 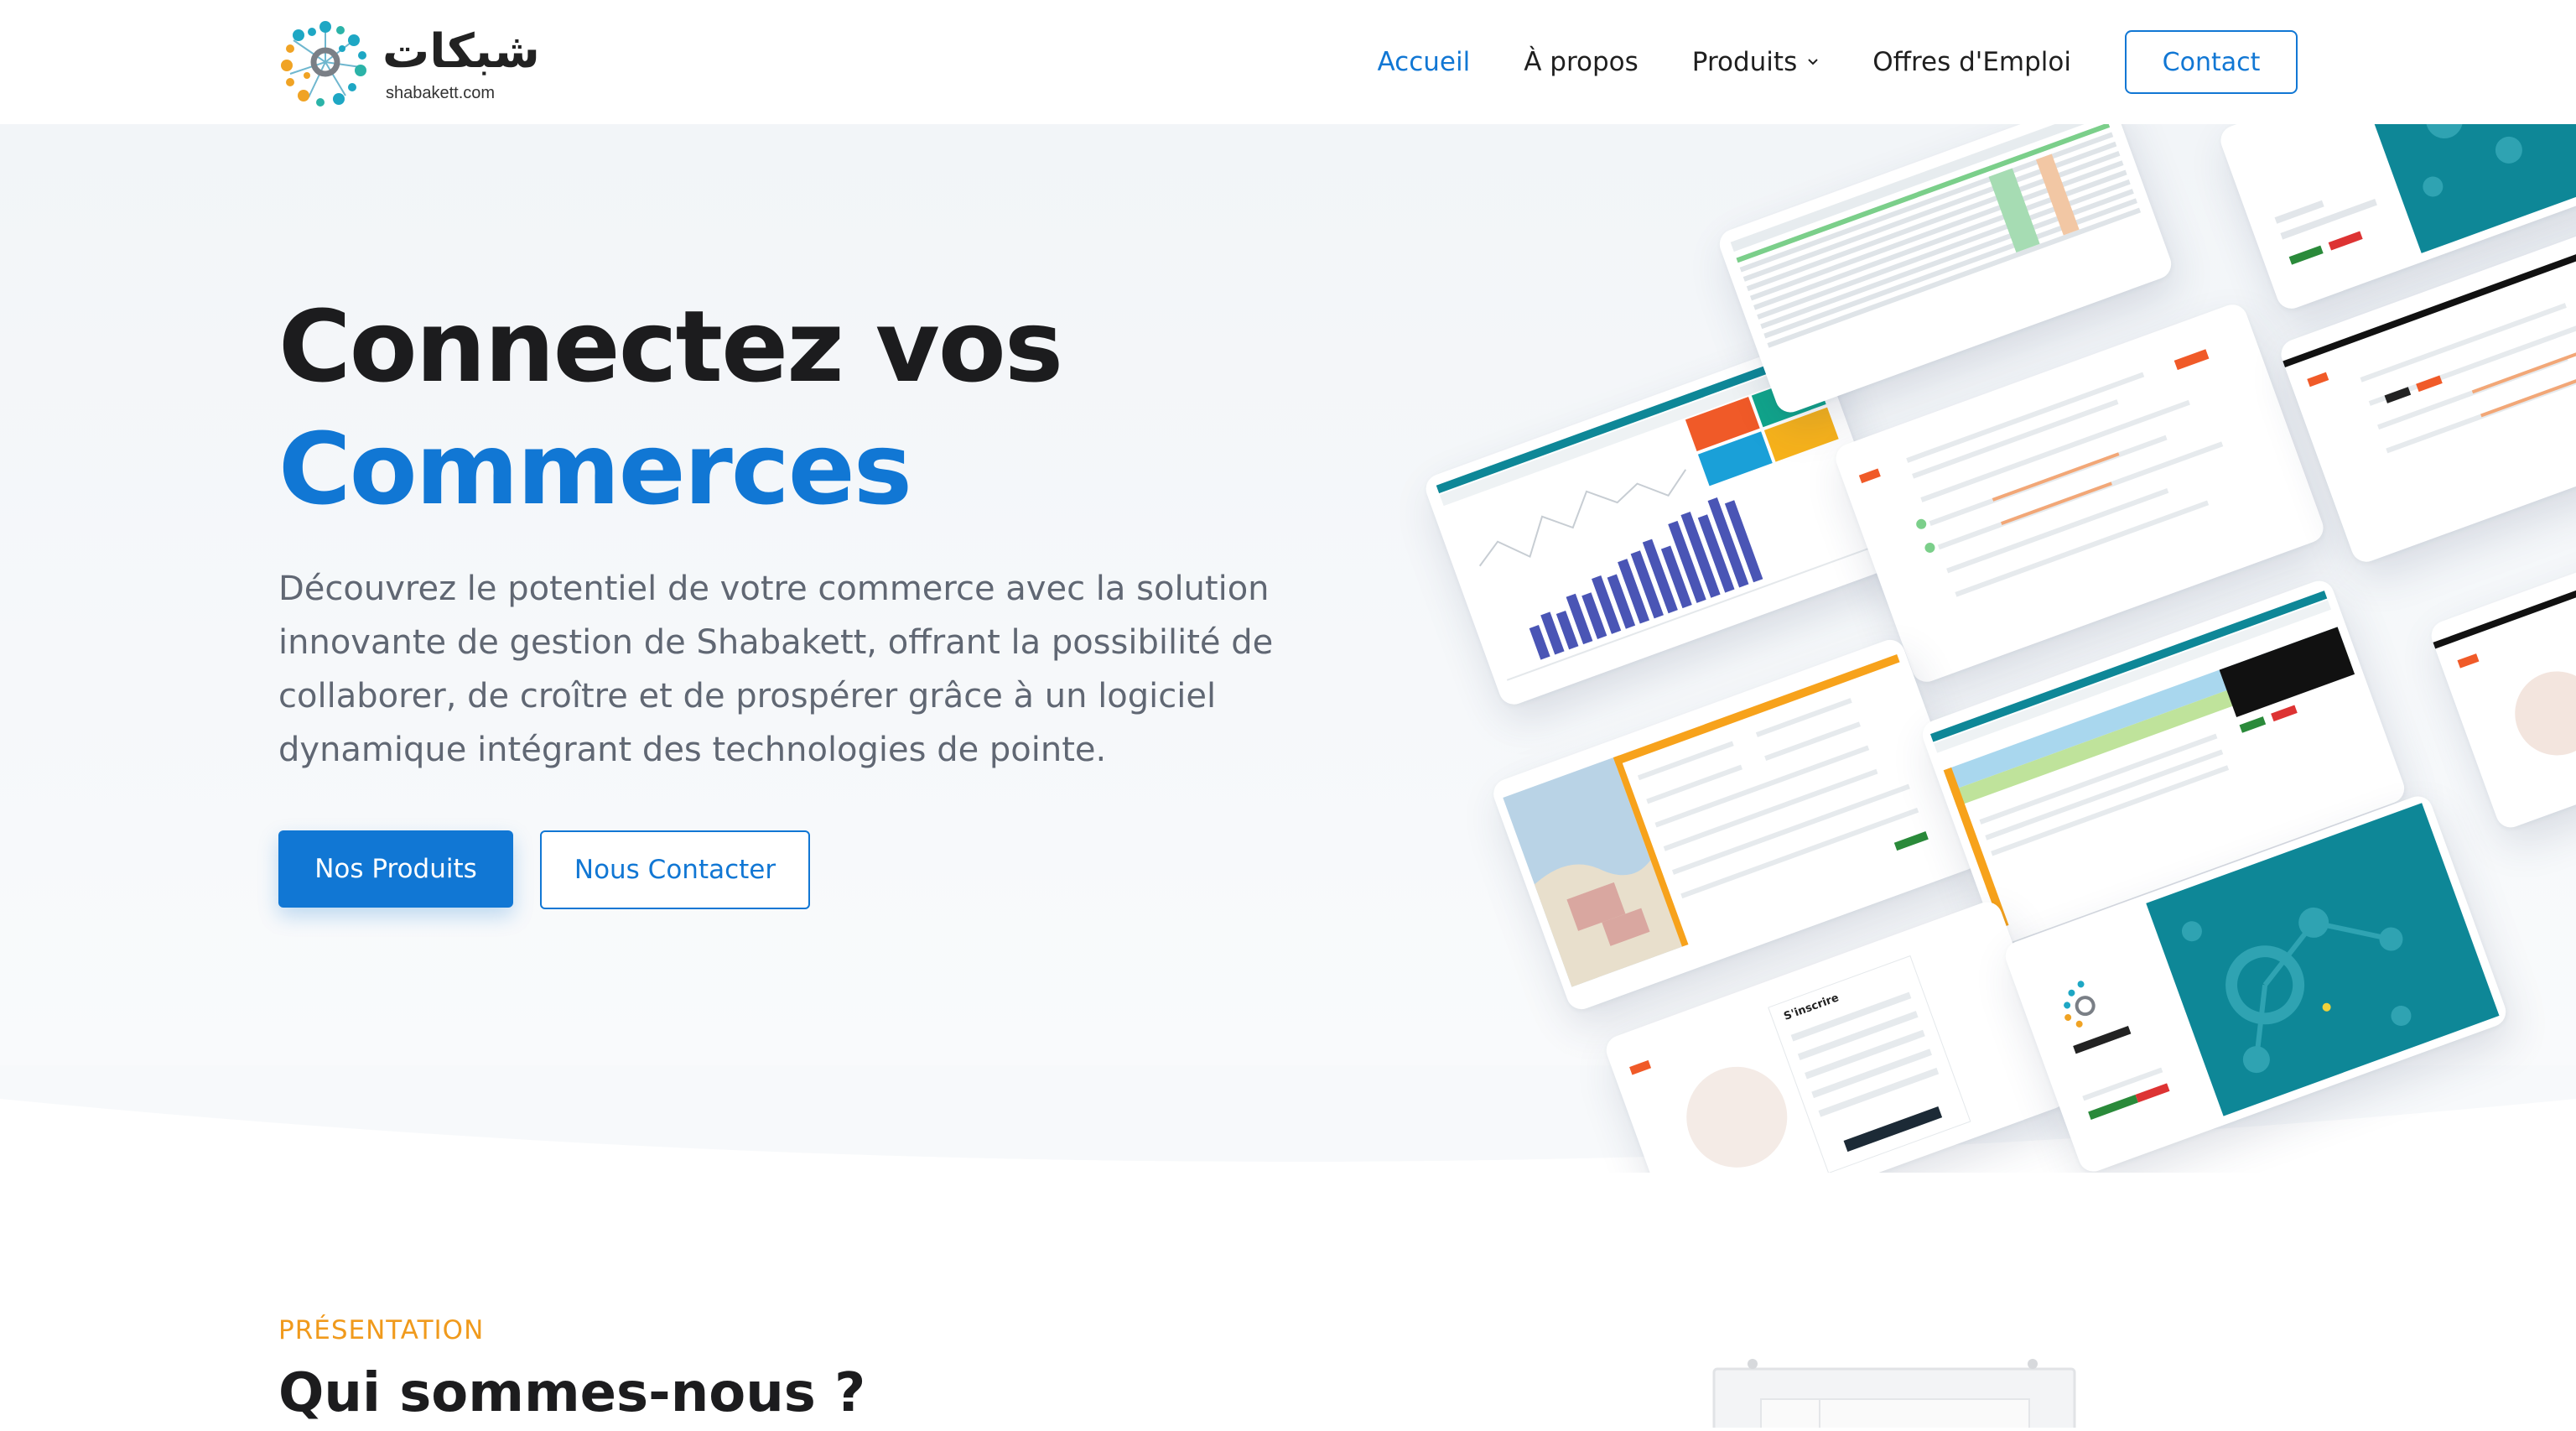 What do you see at coordinates (670, 346) in the screenshot?
I see `hero-title-line1: Connectez vos` at bounding box center [670, 346].